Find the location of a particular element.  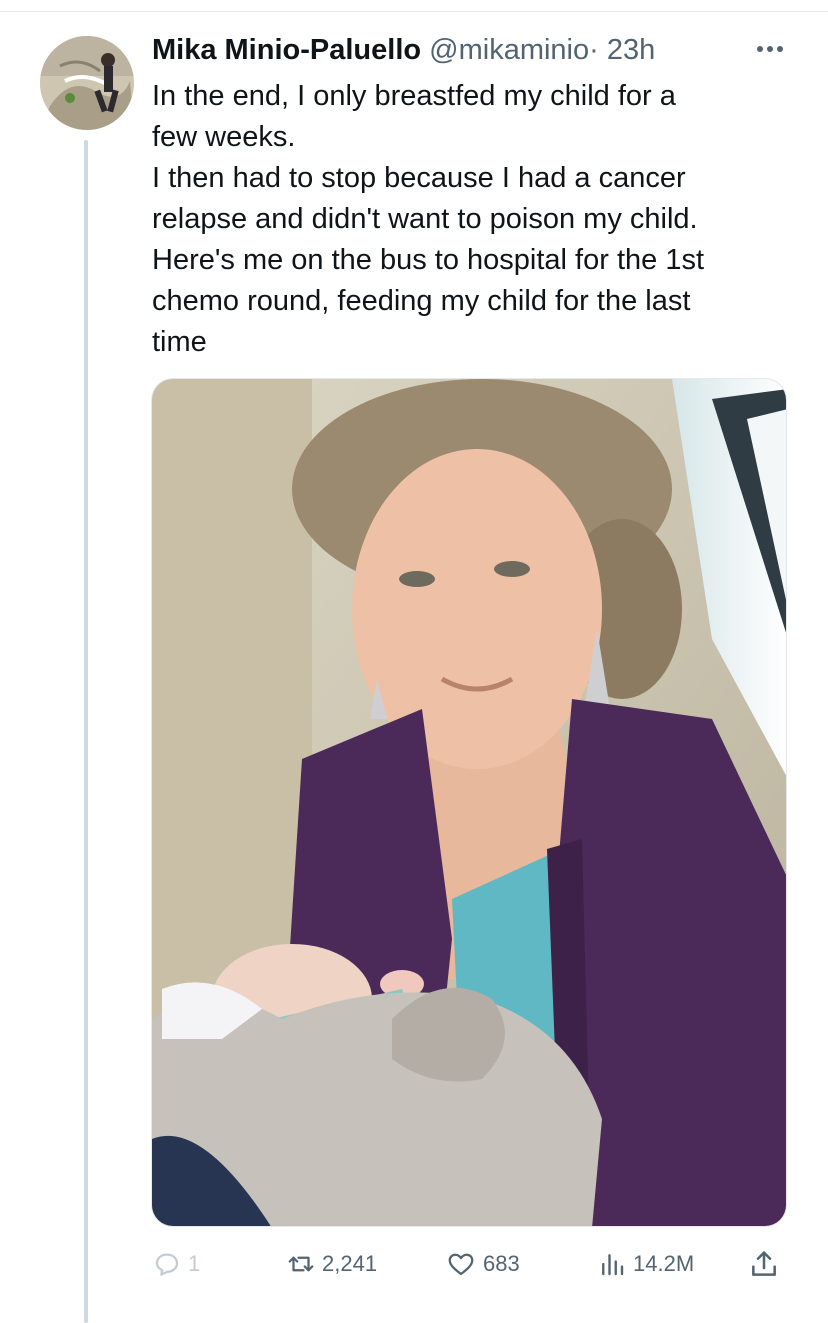

heart-icon is located at coordinates (461, 1264).